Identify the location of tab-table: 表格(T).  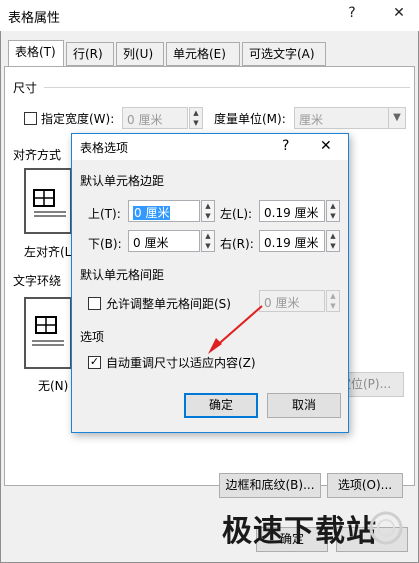
(36, 53).